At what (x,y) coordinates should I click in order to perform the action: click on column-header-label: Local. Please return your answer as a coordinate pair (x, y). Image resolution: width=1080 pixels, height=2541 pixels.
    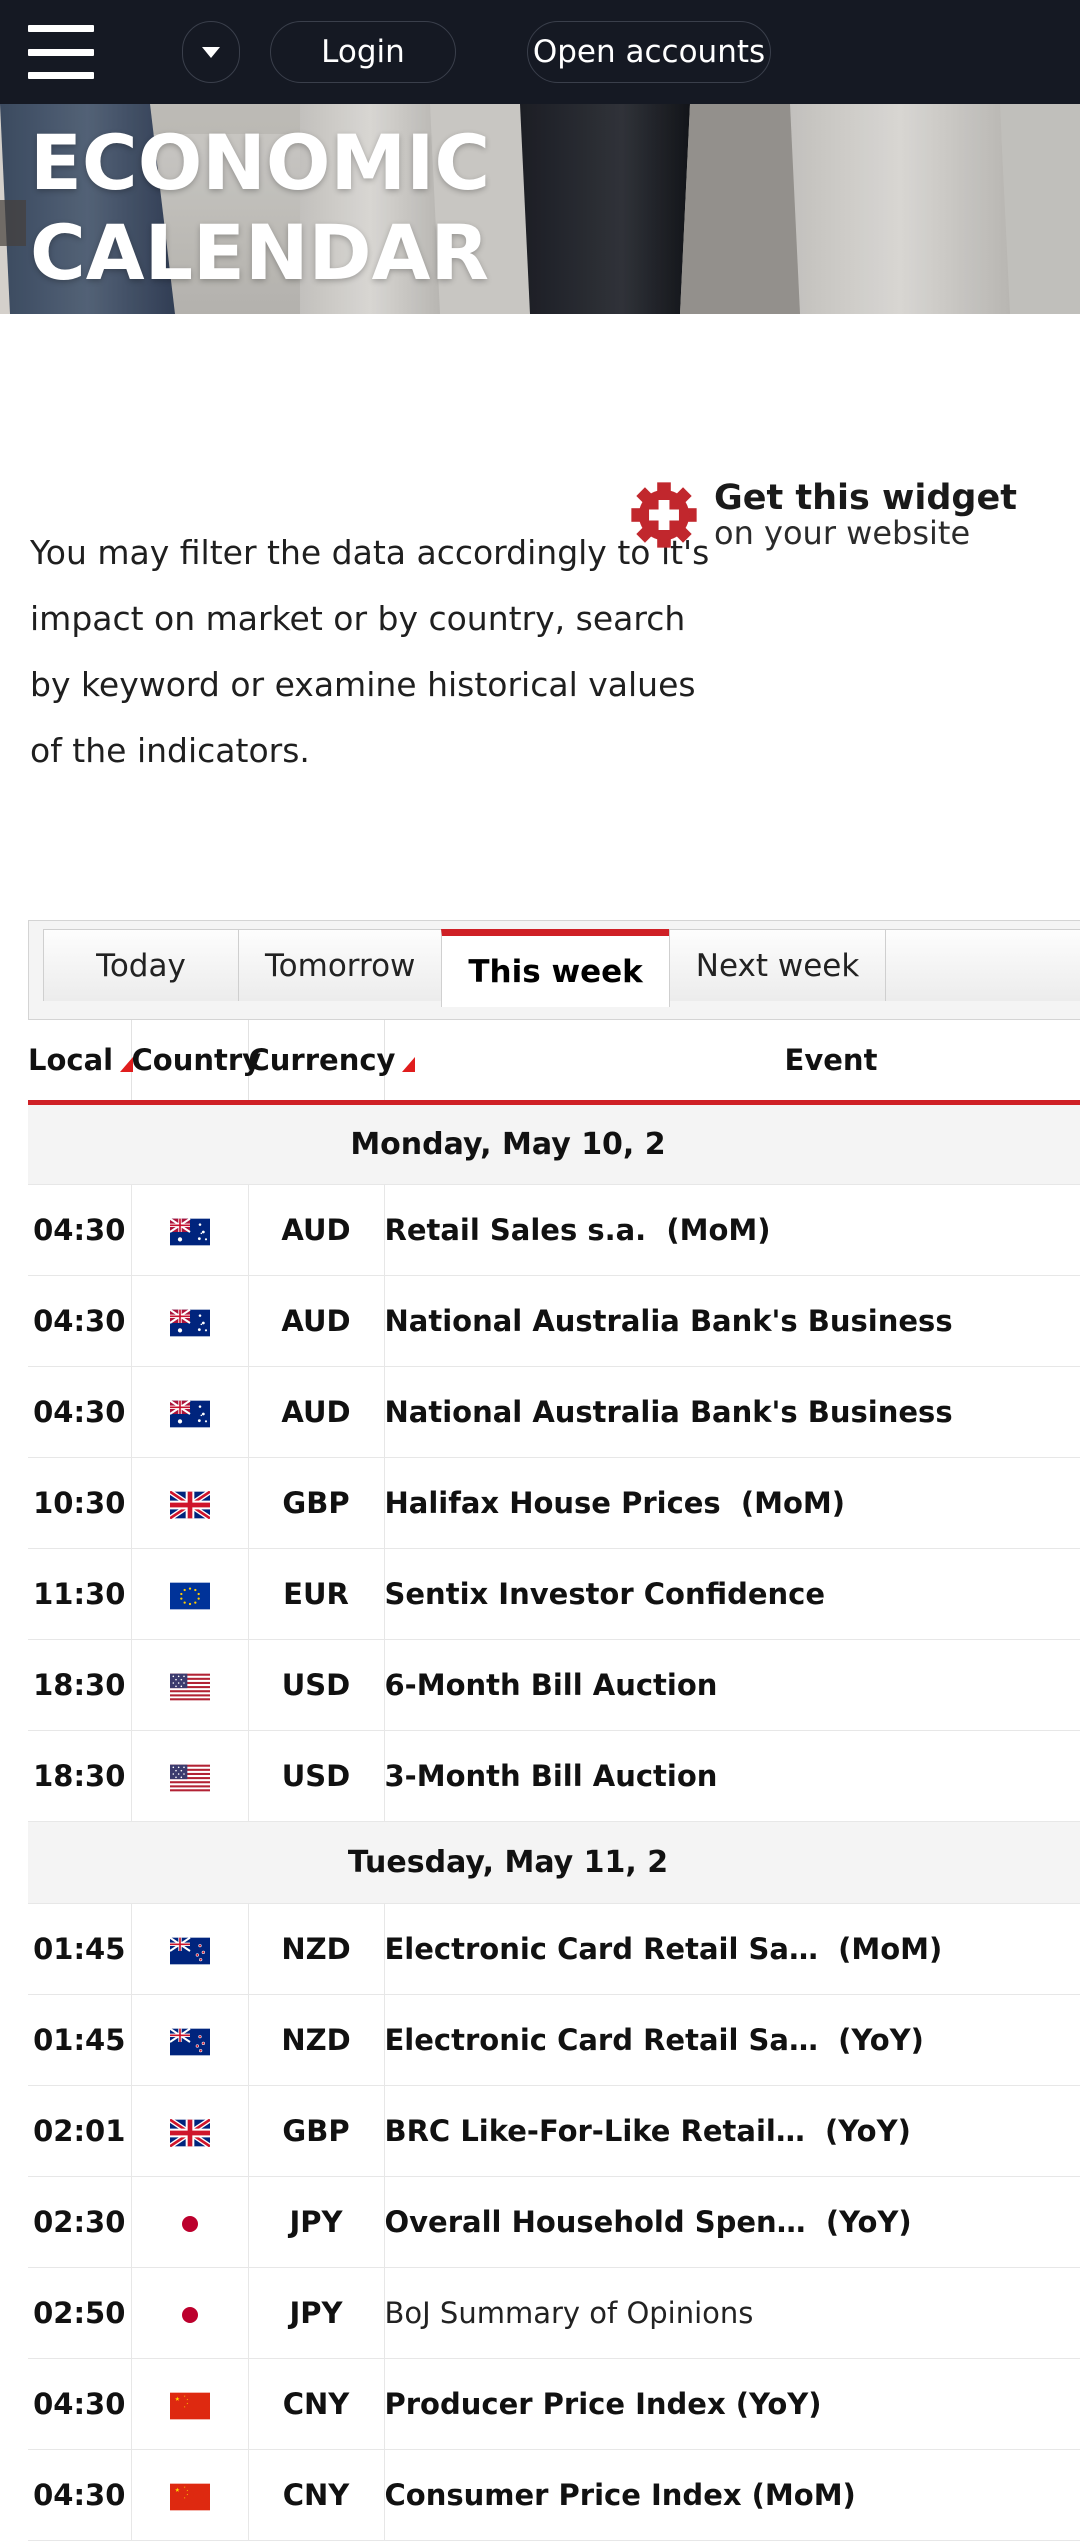
    Looking at the image, I should click on (71, 1059).